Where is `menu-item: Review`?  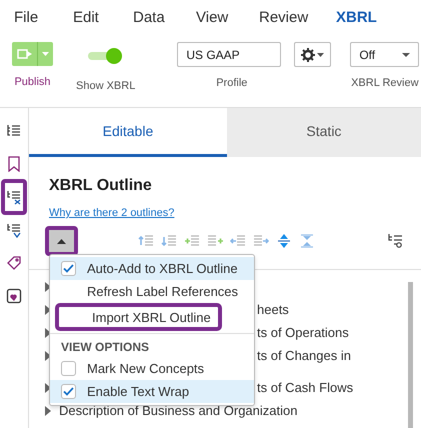
menu-item: Review is located at coordinates (297, 17).